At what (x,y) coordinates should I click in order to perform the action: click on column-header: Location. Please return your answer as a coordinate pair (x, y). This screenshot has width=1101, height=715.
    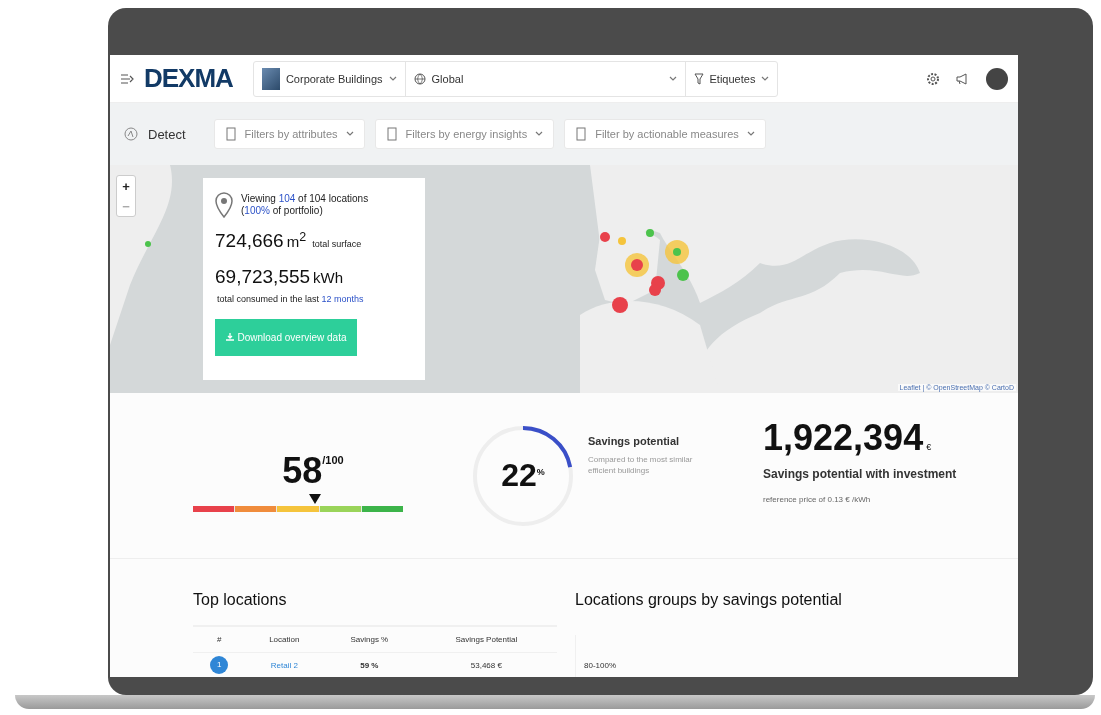
    Looking at the image, I should click on (284, 639).